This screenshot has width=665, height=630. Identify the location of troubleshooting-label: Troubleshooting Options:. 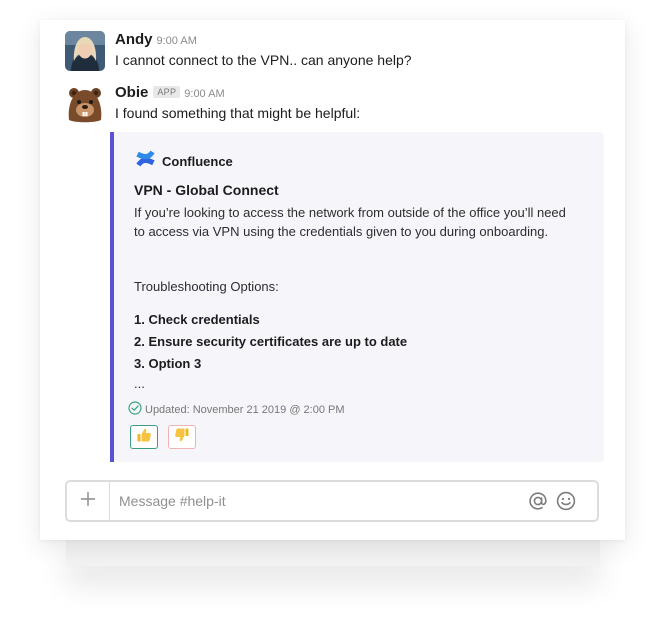
(206, 286).